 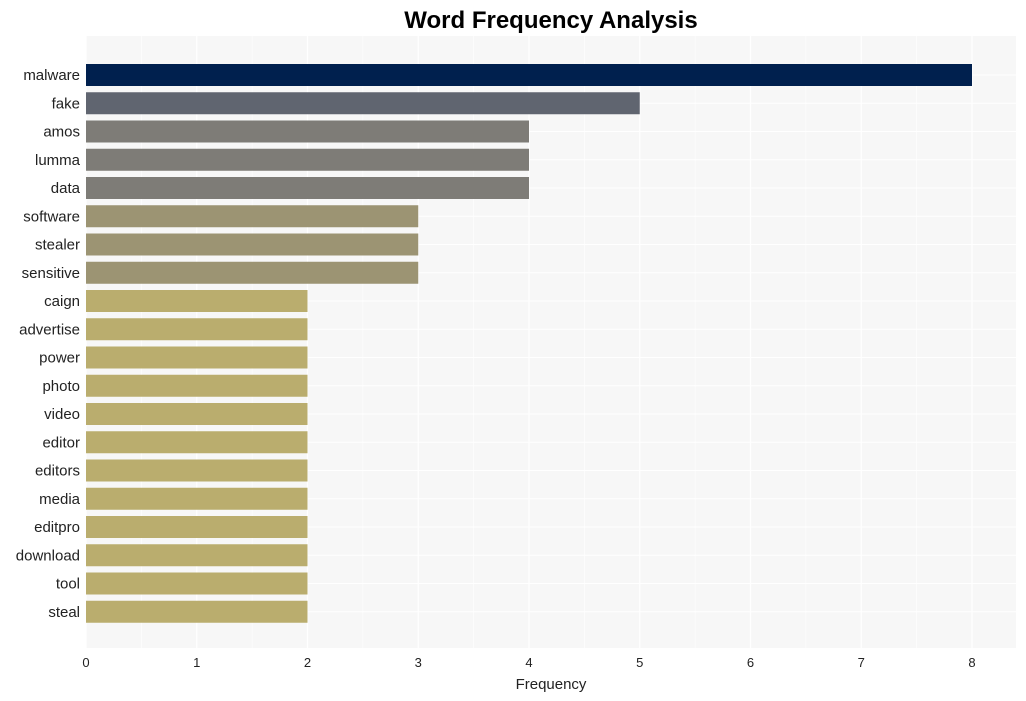 I want to click on x-tick-label: 6, so click(x=750, y=662).